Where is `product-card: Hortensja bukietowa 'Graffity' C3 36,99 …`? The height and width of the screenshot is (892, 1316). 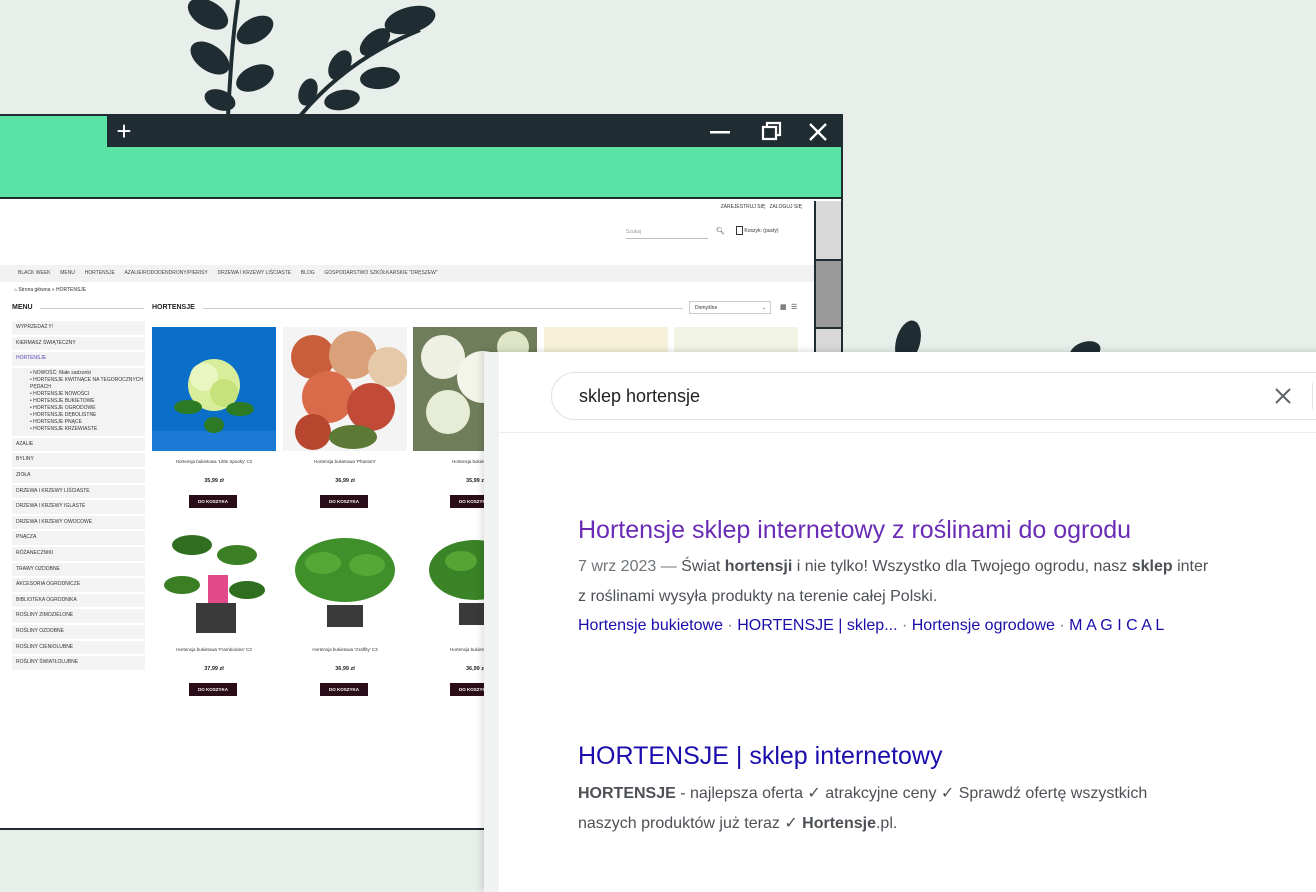
product-card: Hortensja bukietowa 'Graffity' C3 36,99 … is located at coordinates (345, 605).